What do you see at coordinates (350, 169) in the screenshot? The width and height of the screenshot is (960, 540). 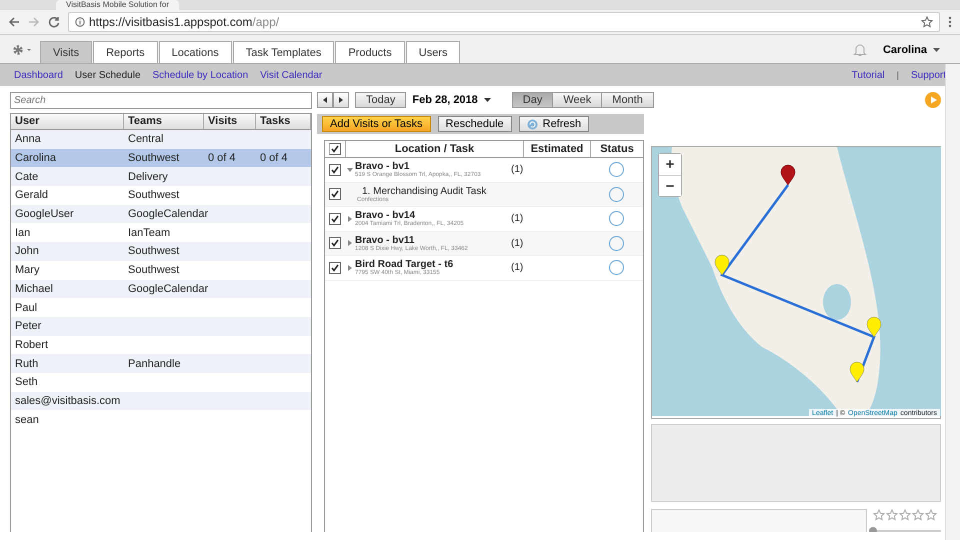 I see `collapse-icon` at bounding box center [350, 169].